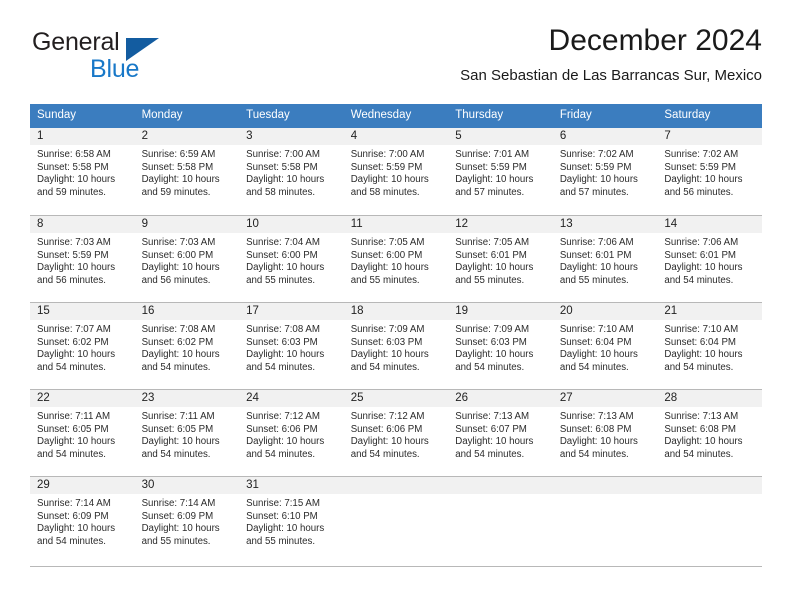 This screenshot has width=792, height=612. Describe the element at coordinates (82, 311) in the screenshot. I see `day-number: 15` at that location.